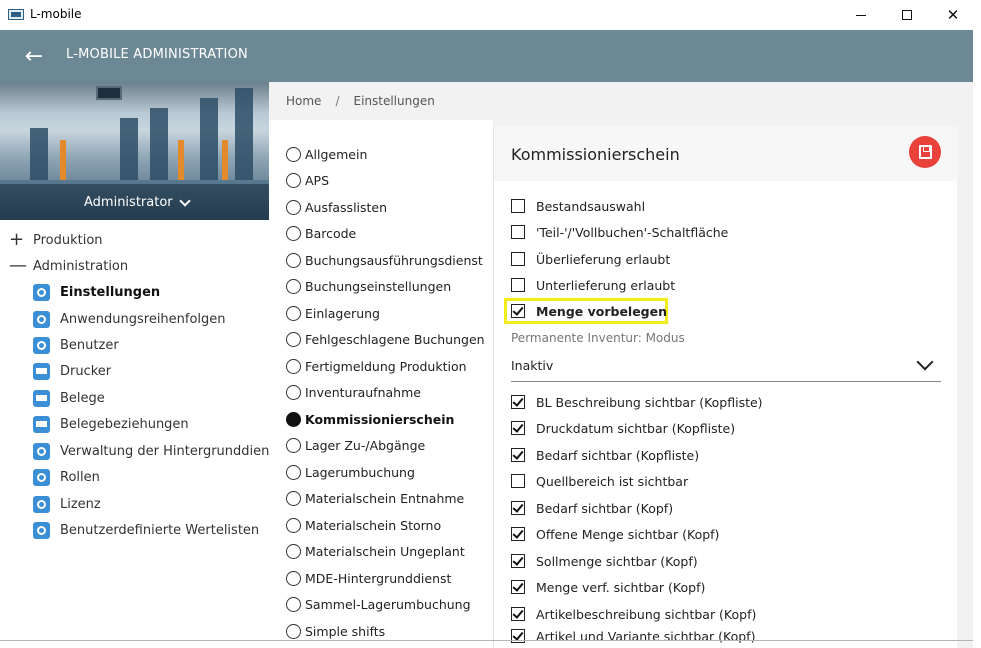 Image resolution: width=981 pixels, height=648 pixels. What do you see at coordinates (363, 525) in the screenshot?
I see `section-materialschein-storno: Materialschein Storno` at bounding box center [363, 525].